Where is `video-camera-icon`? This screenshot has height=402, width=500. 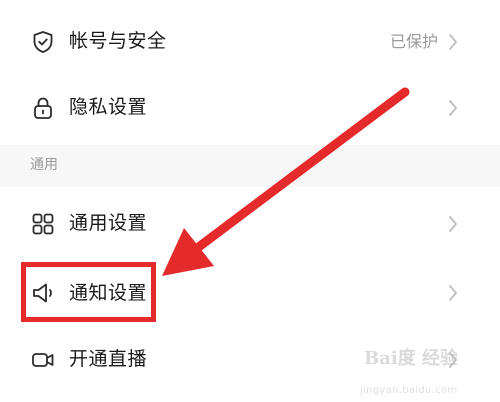 video-camera-icon is located at coordinates (43, 360).